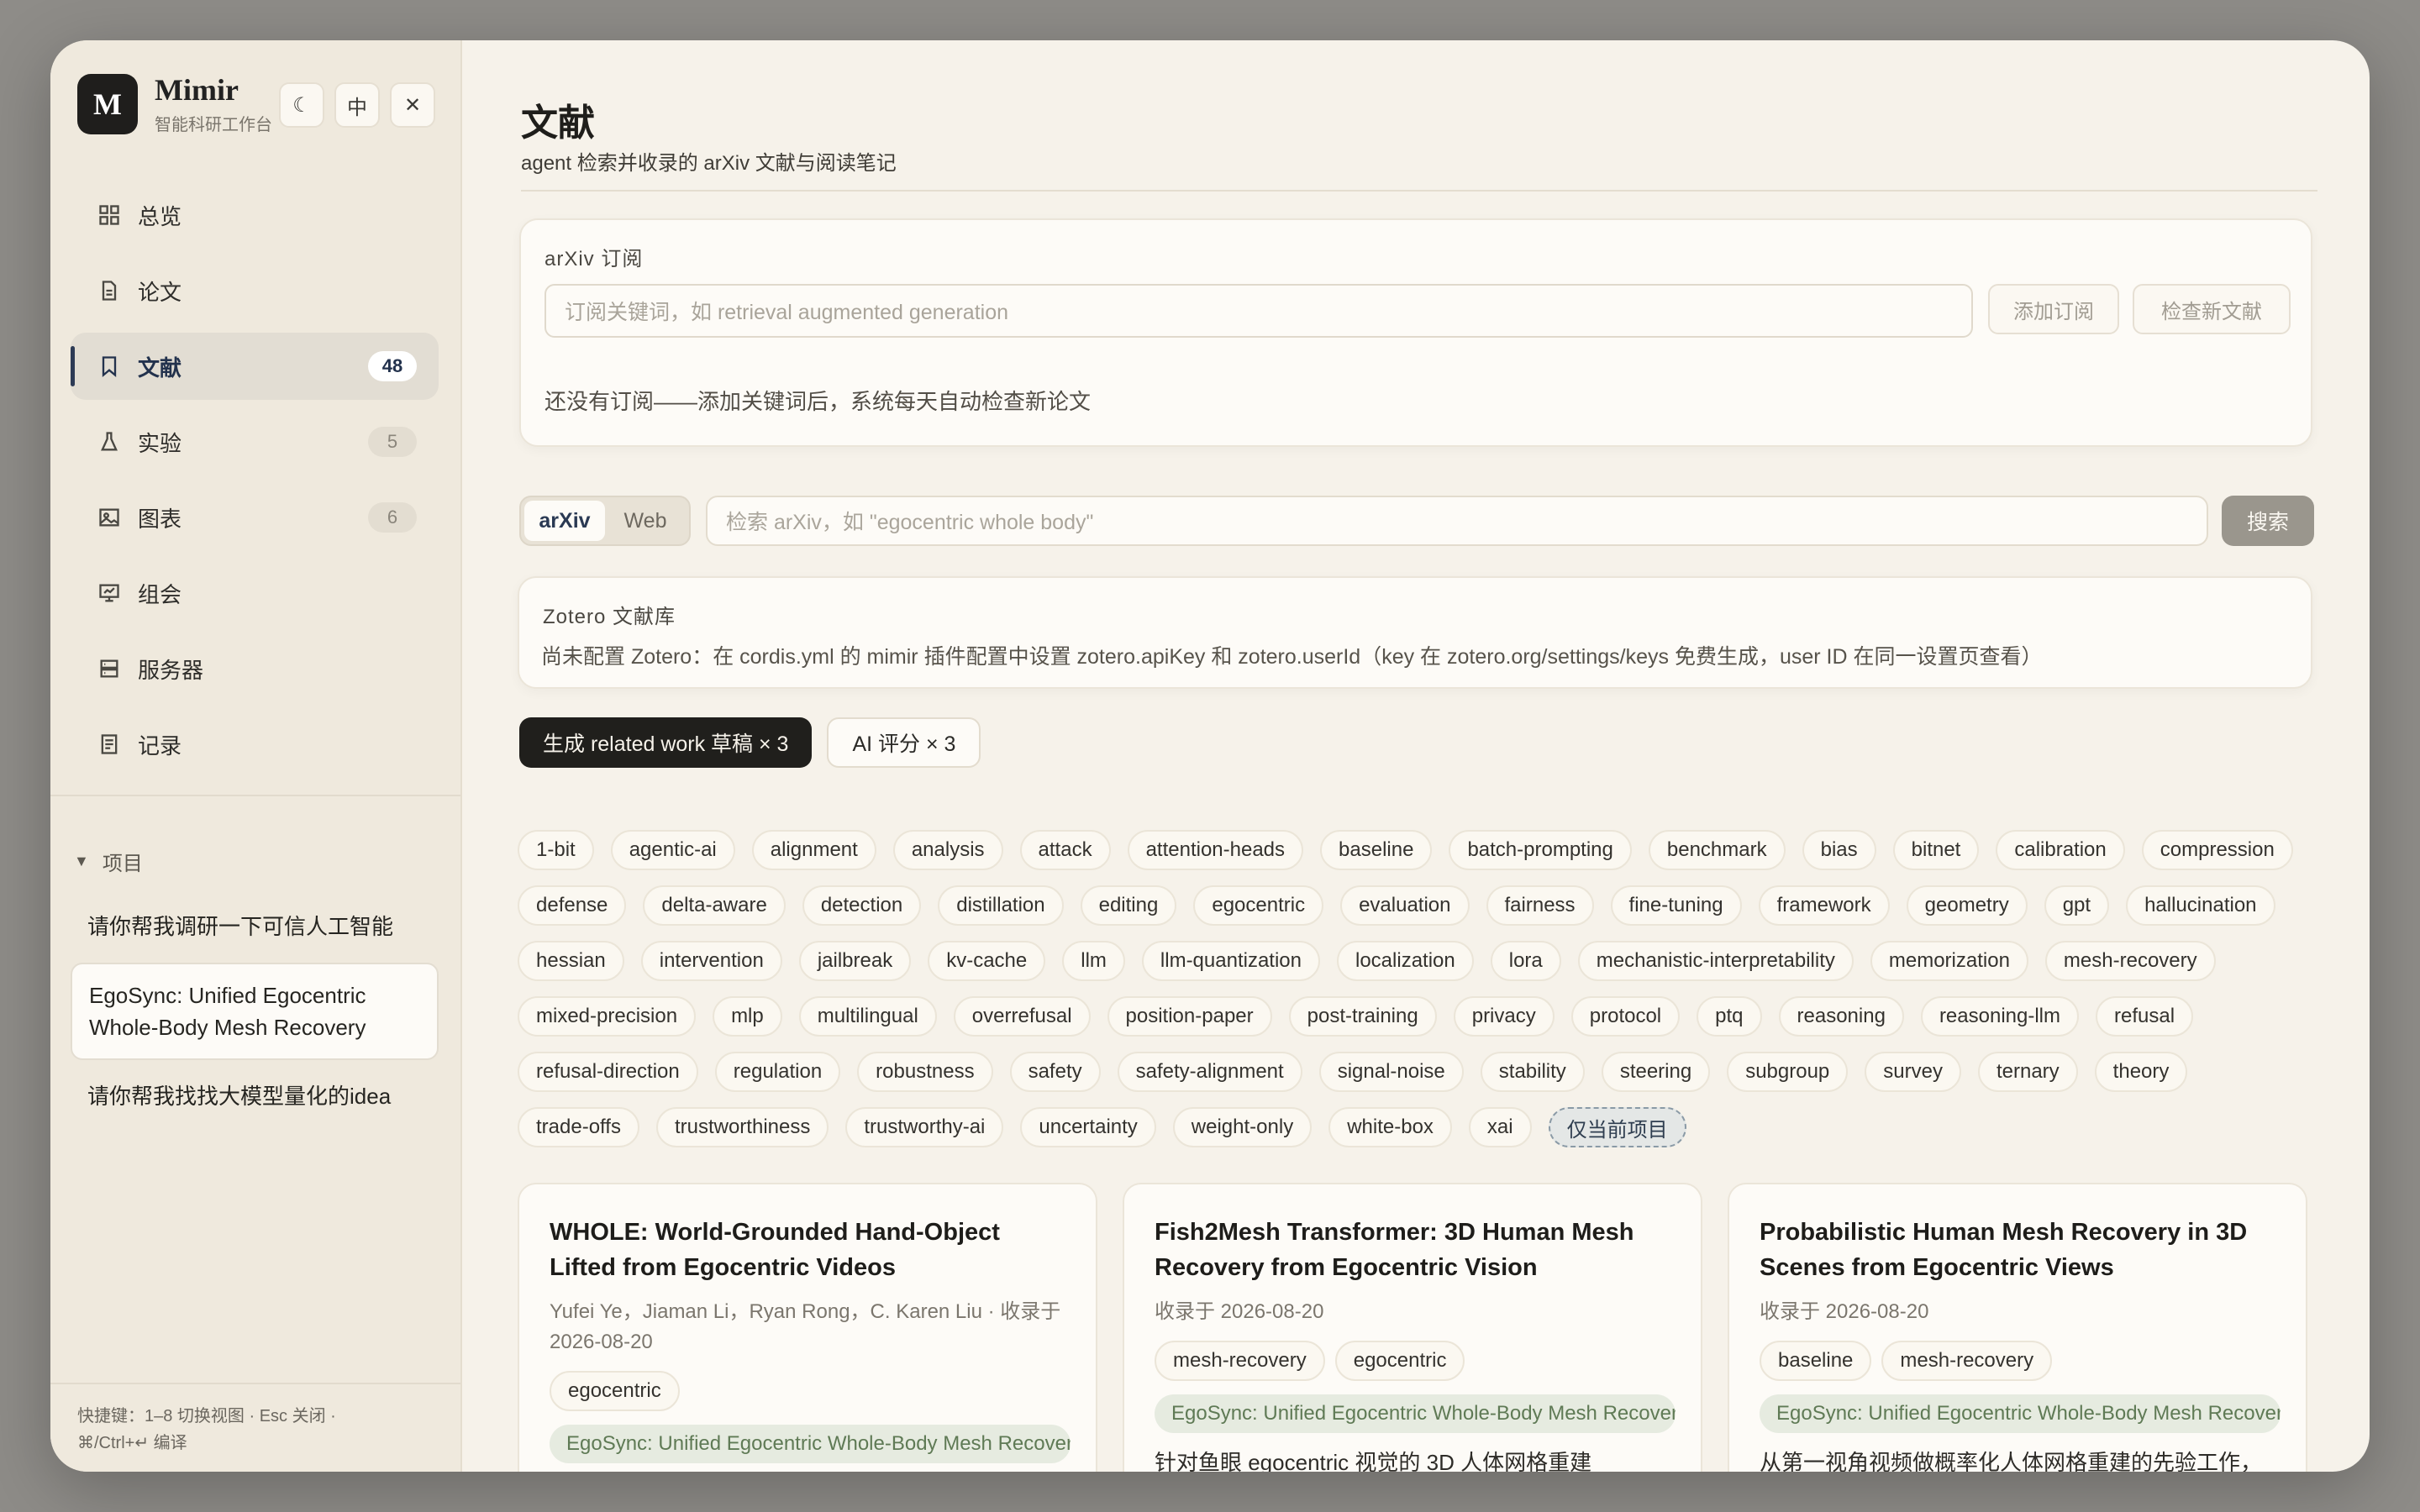 This screenshot has width=2420, height=1512. What do you see at coordinates (2130, 961) in the screenshot?
I see `tag-chip: mesh-recovery` at bounding box center [2130, 961].